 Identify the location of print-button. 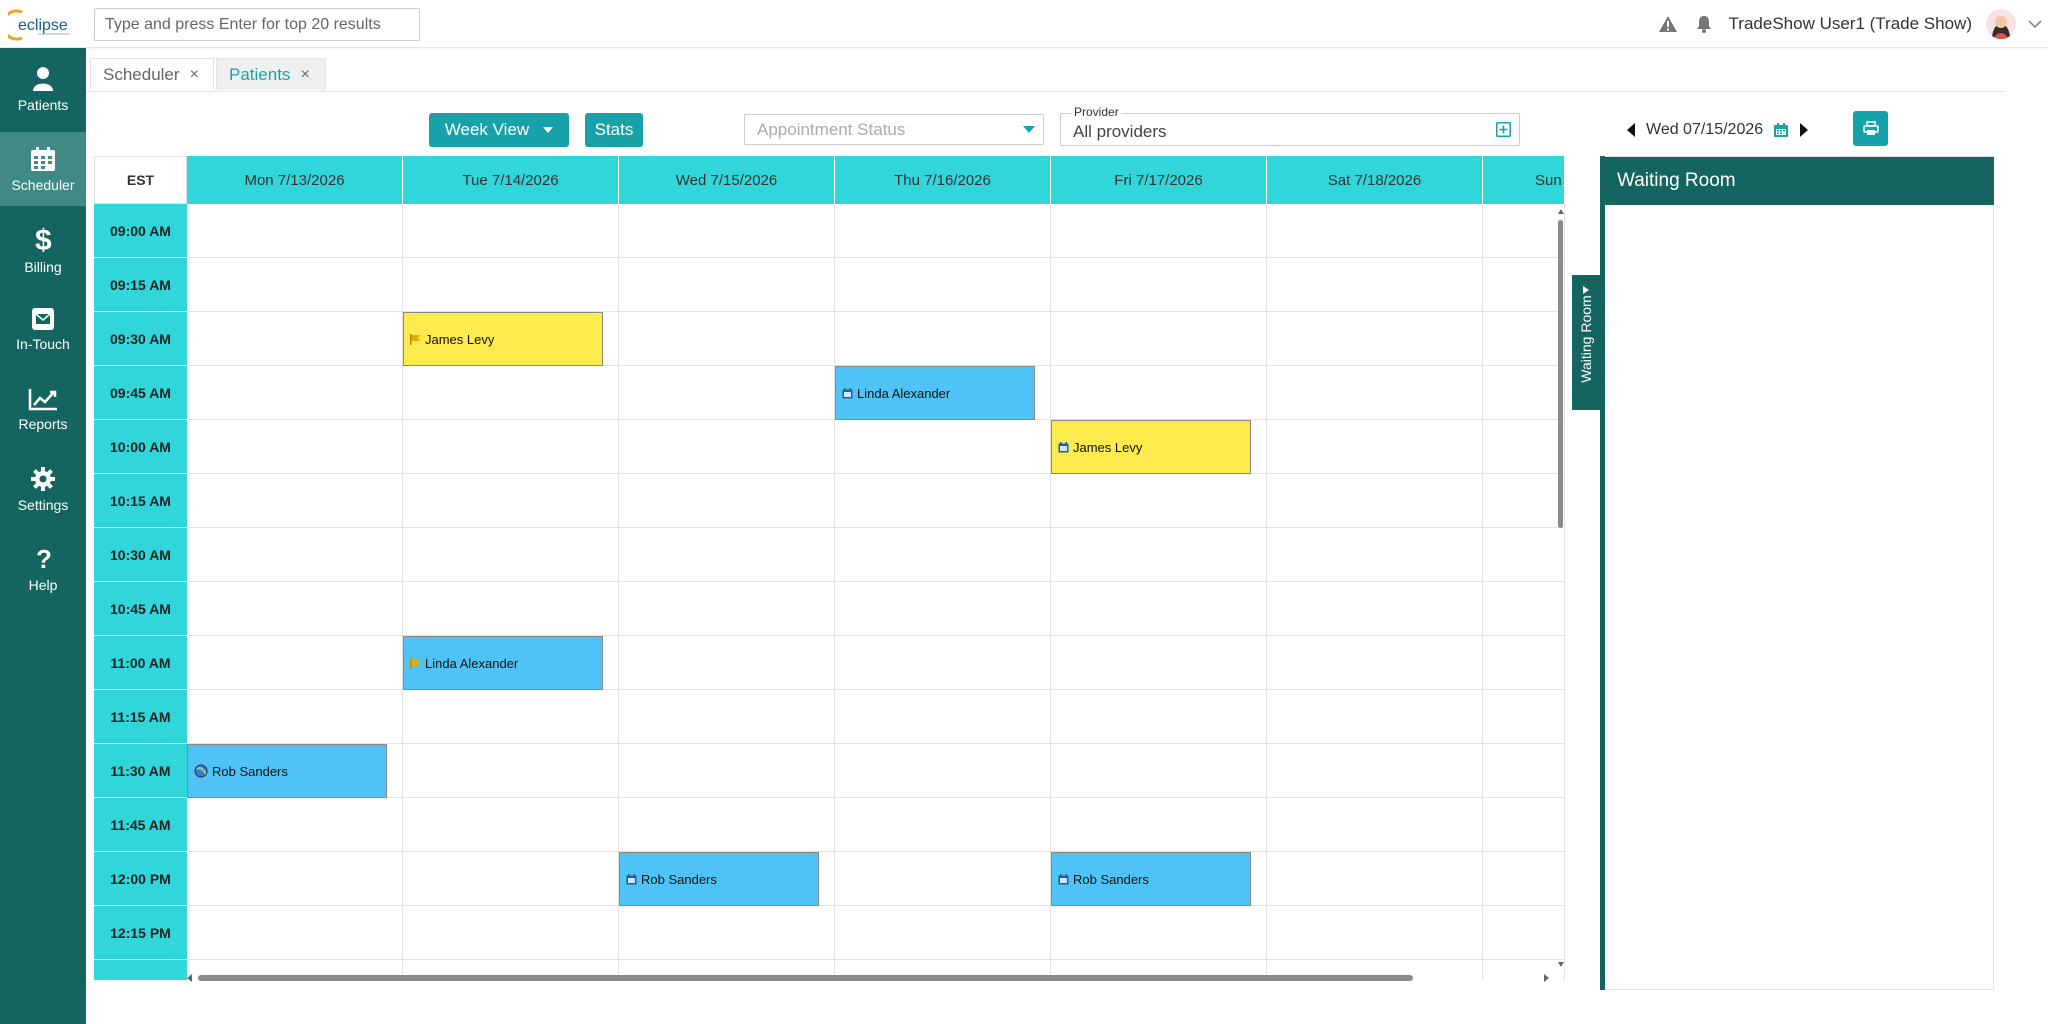
(1870, 128).